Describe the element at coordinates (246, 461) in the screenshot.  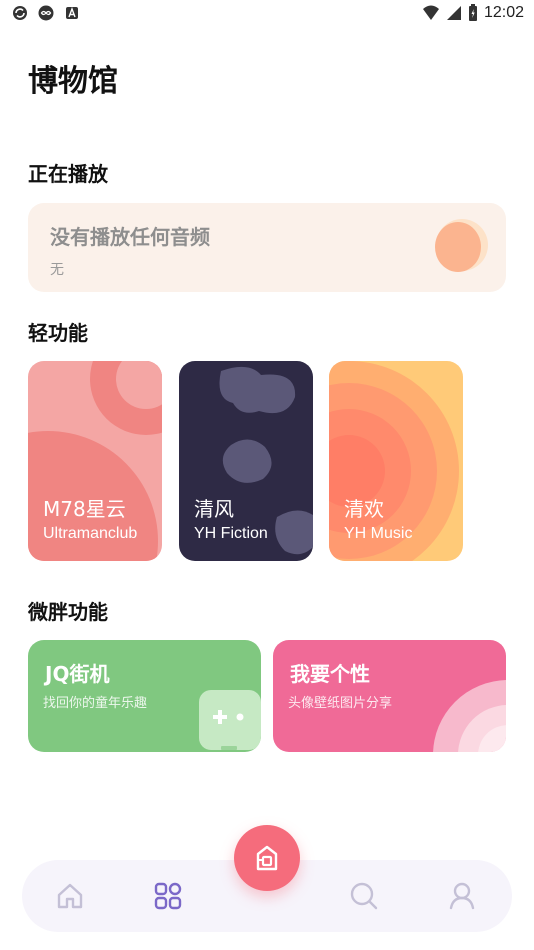
I see `feature-card-qingfeng: 清风 YH Fiction` at that location.